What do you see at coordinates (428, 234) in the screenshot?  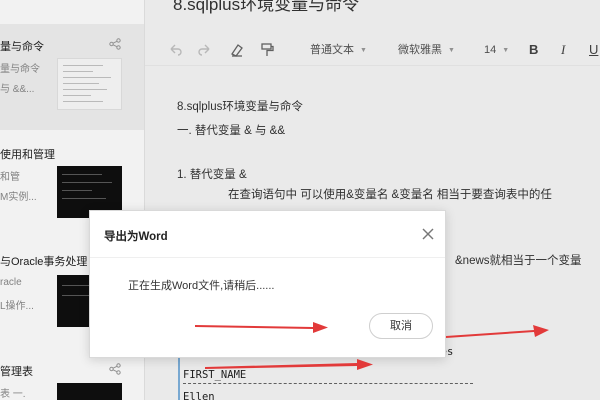 I see `close-icon` at bounding box center [428, 234].